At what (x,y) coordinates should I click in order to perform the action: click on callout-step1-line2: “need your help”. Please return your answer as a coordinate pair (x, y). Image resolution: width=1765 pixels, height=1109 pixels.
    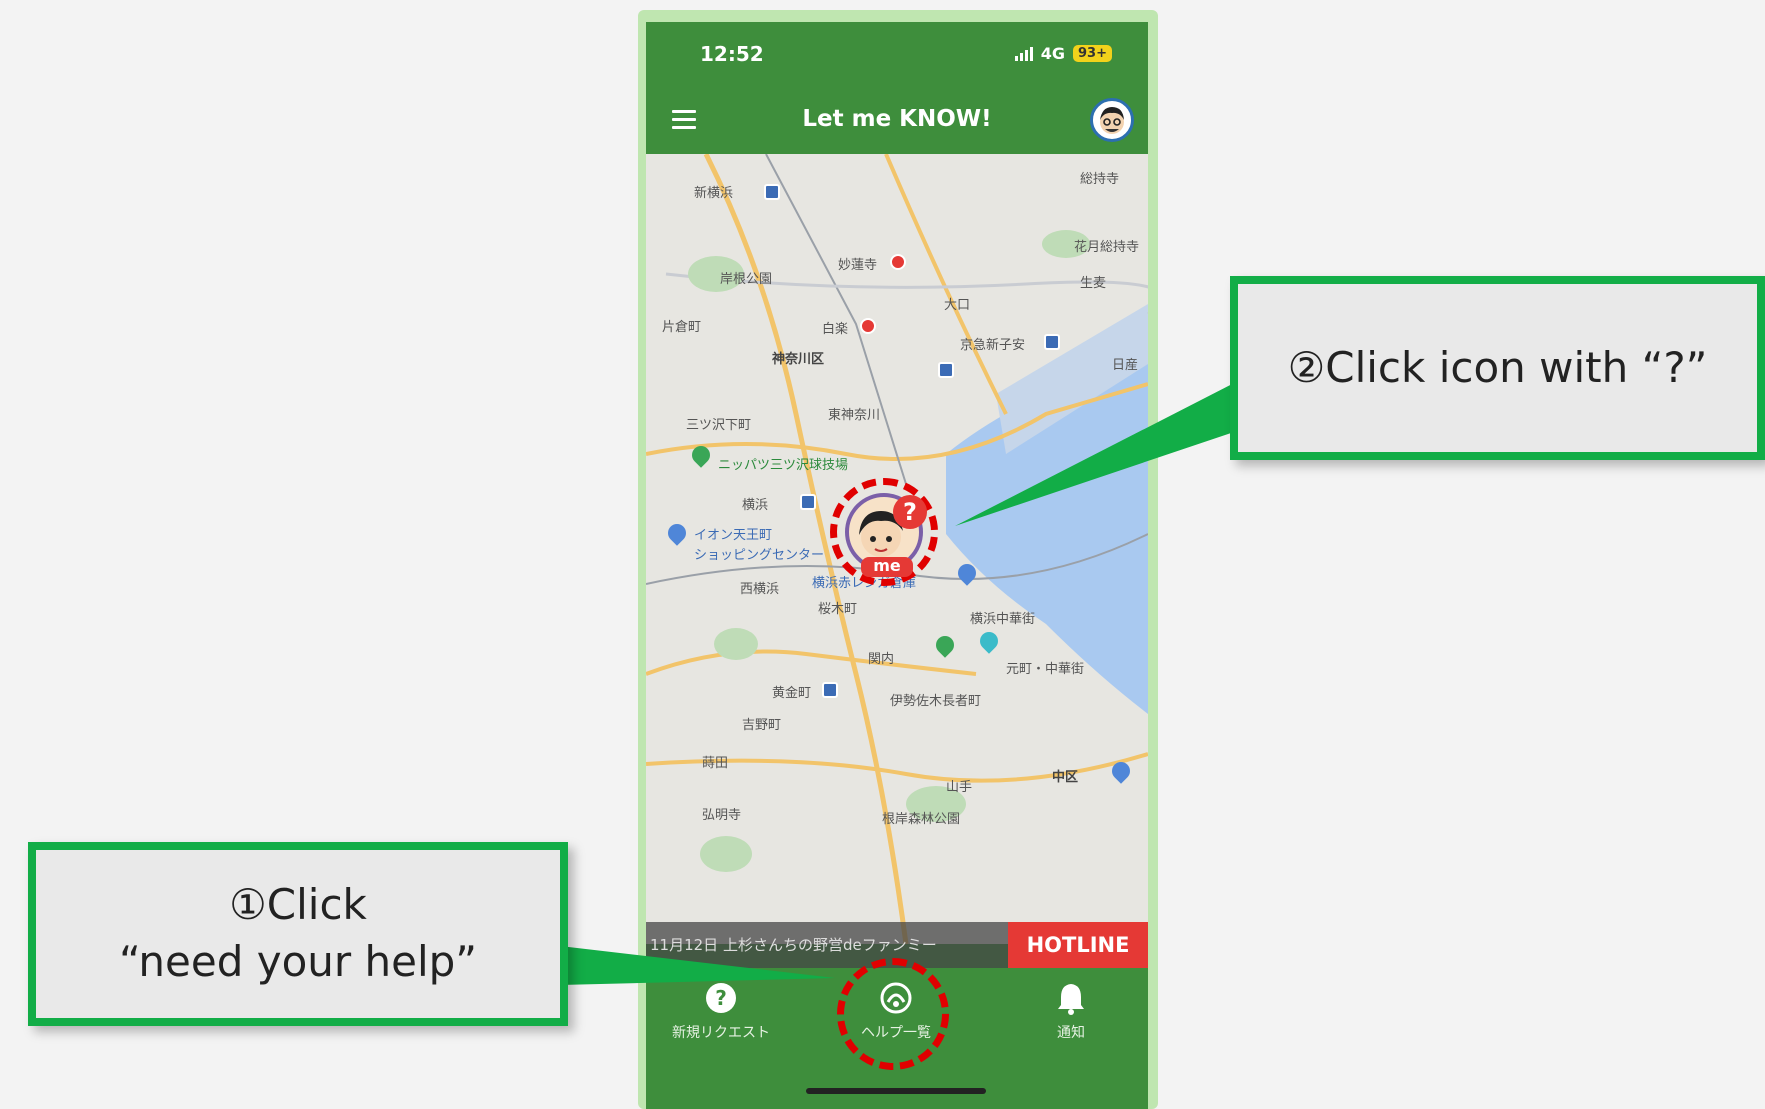
    Looking at the image, I should click on (298, 961).